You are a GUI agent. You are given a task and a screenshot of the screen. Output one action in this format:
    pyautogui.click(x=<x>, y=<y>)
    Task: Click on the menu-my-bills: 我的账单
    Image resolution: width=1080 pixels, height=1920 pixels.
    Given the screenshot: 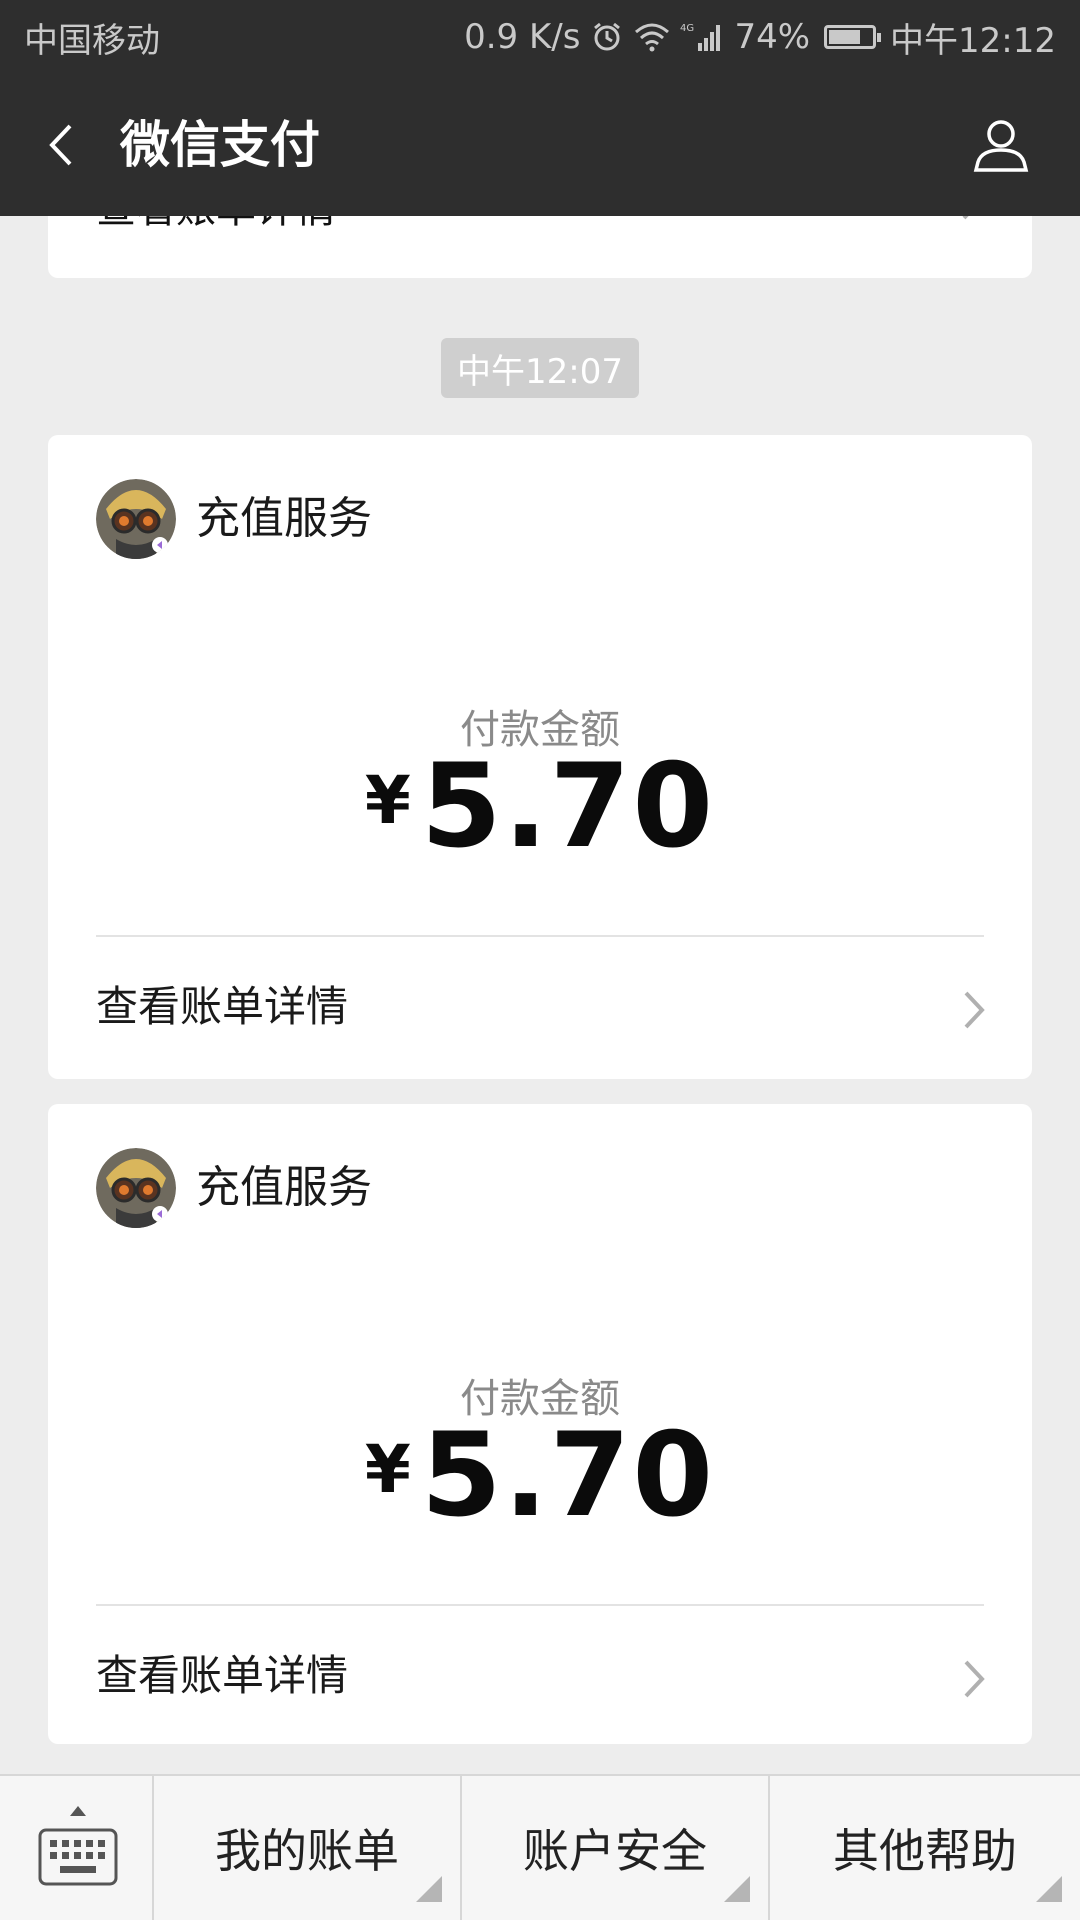 What is the action you would take?
    pyautogui.click(x=308, y=1848)
    